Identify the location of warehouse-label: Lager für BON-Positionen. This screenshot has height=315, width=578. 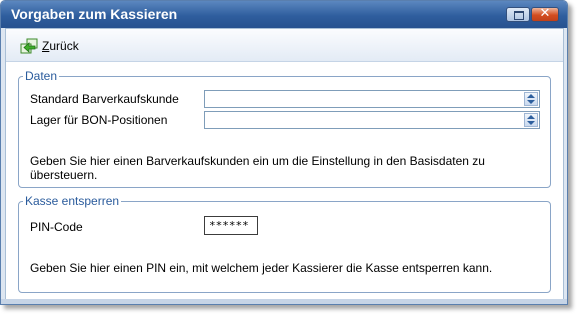
(99, 120).